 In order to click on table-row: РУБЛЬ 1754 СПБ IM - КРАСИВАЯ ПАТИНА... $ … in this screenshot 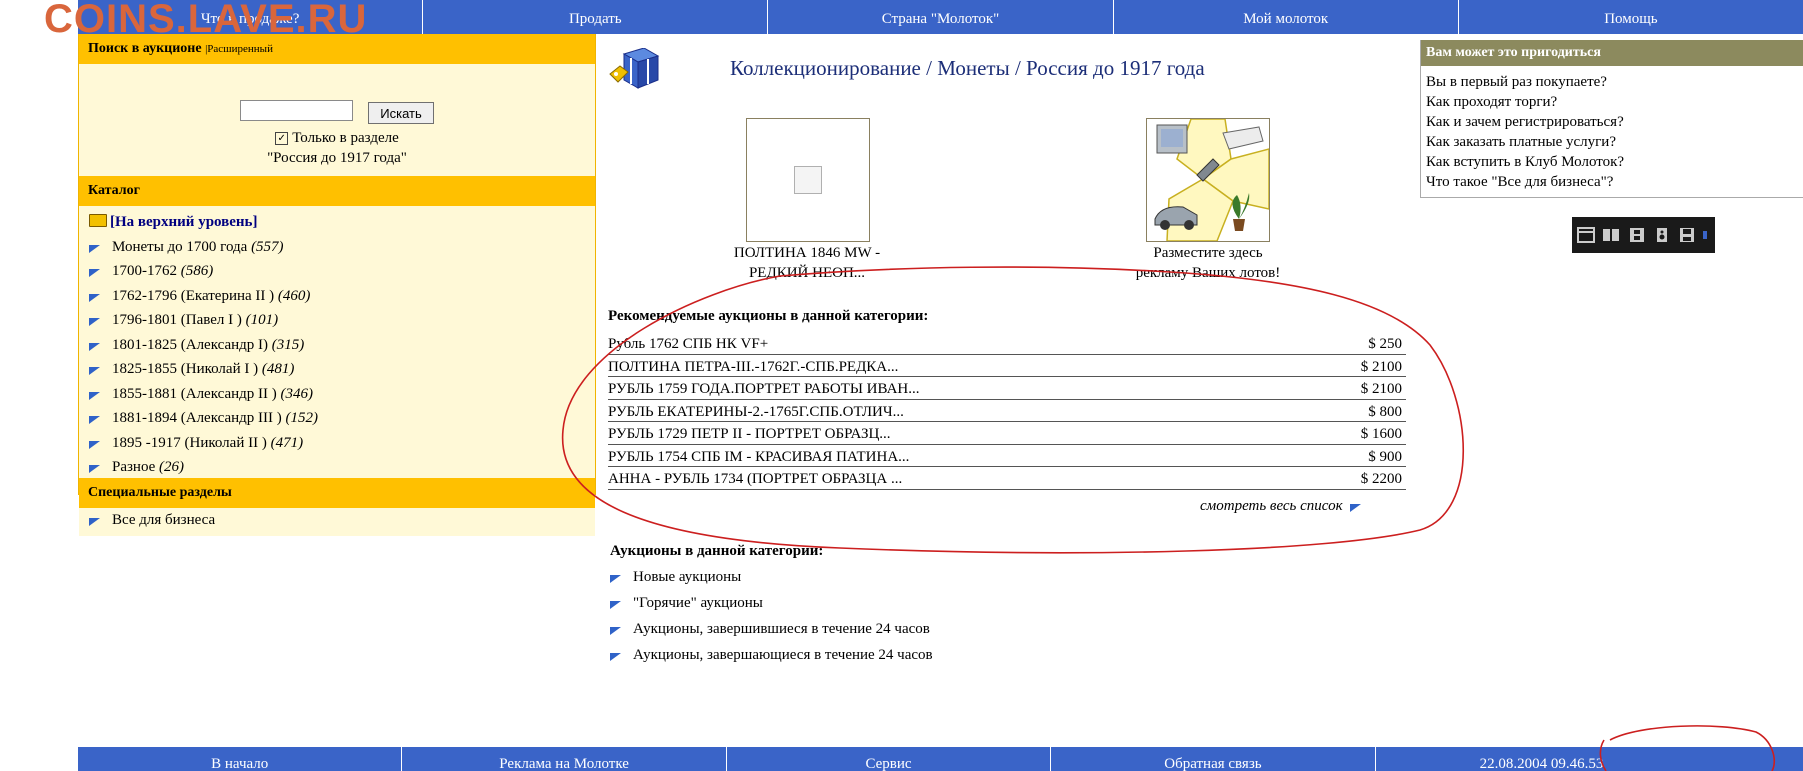, I will do `click(1007, 456)`.